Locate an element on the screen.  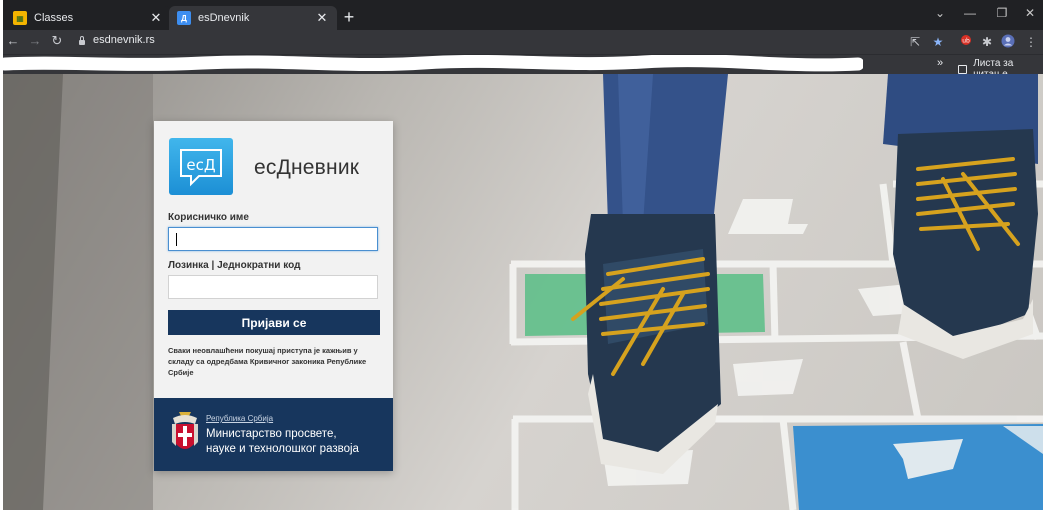
bookmarks-bar: » Листа за читање is located at coordinates (523, 67).